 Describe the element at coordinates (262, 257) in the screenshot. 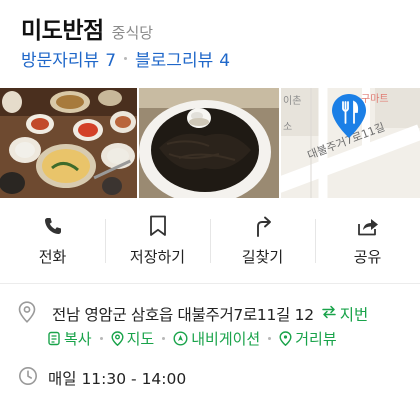

I see `directions-label: 길찾기` at that location.